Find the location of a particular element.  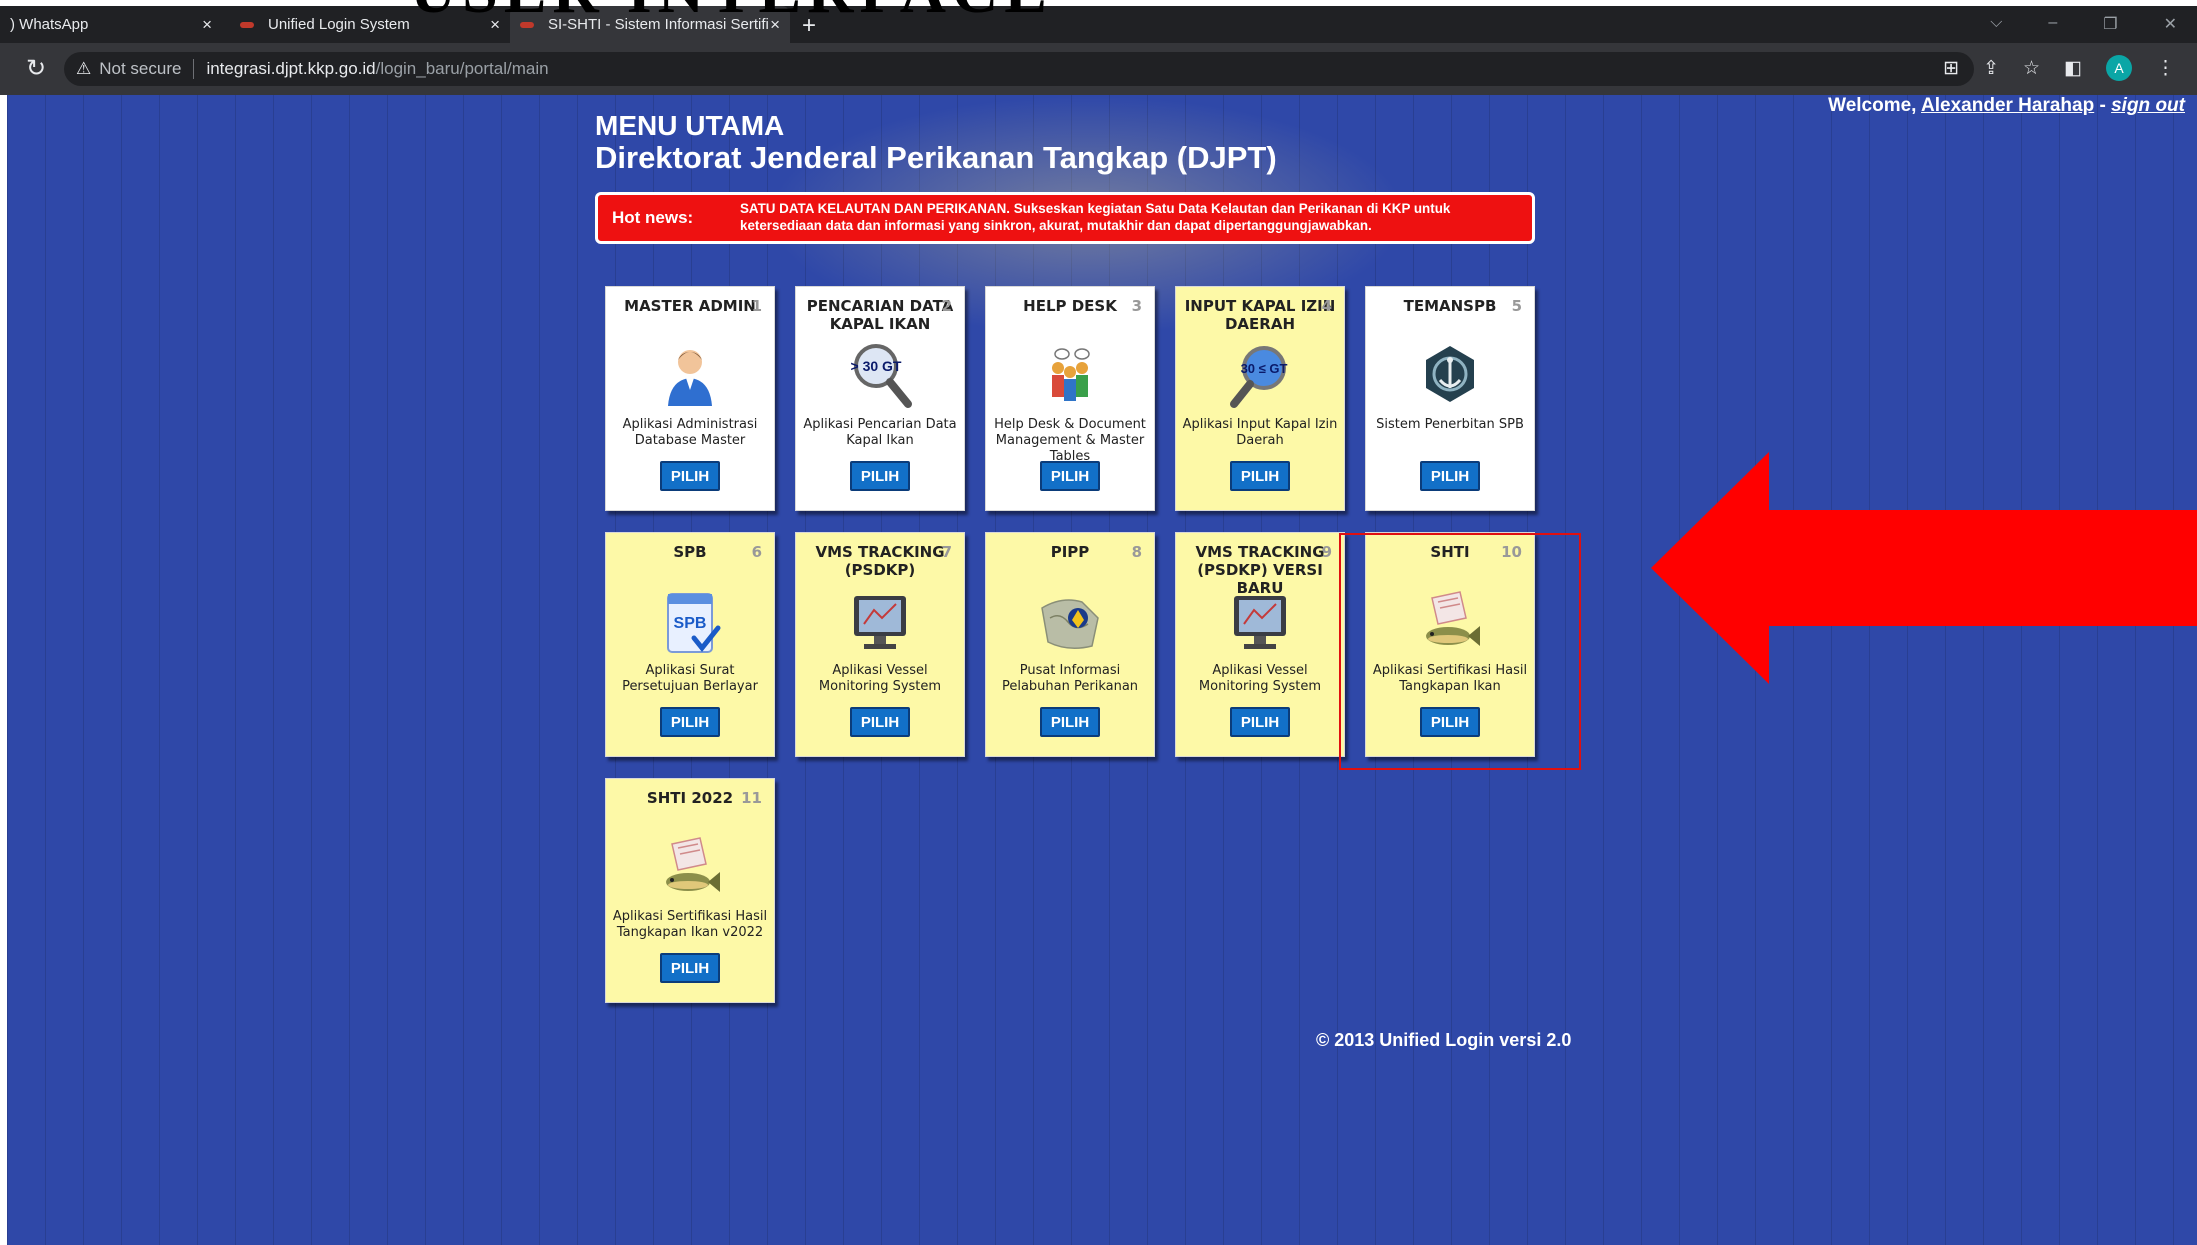

helpdesk-people-icon is located at coordinates (1071, 374).